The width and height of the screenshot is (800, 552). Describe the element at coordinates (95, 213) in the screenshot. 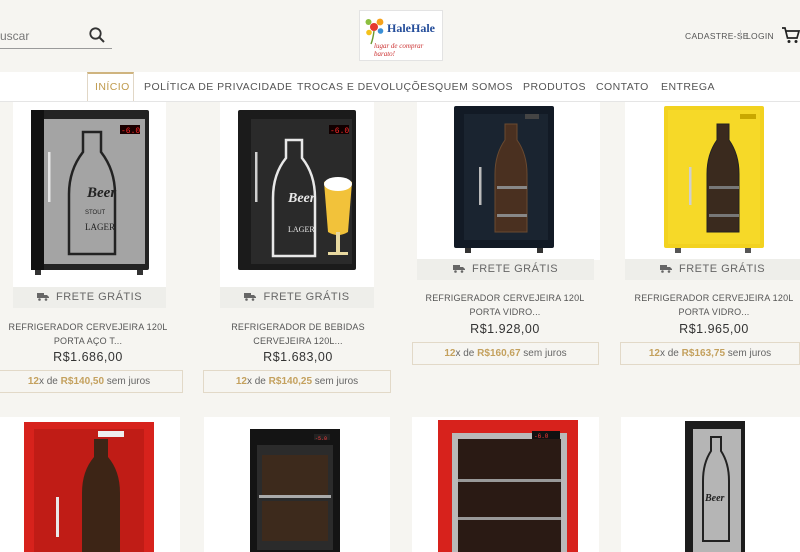

I see `svg-text: STOUT` at that location.